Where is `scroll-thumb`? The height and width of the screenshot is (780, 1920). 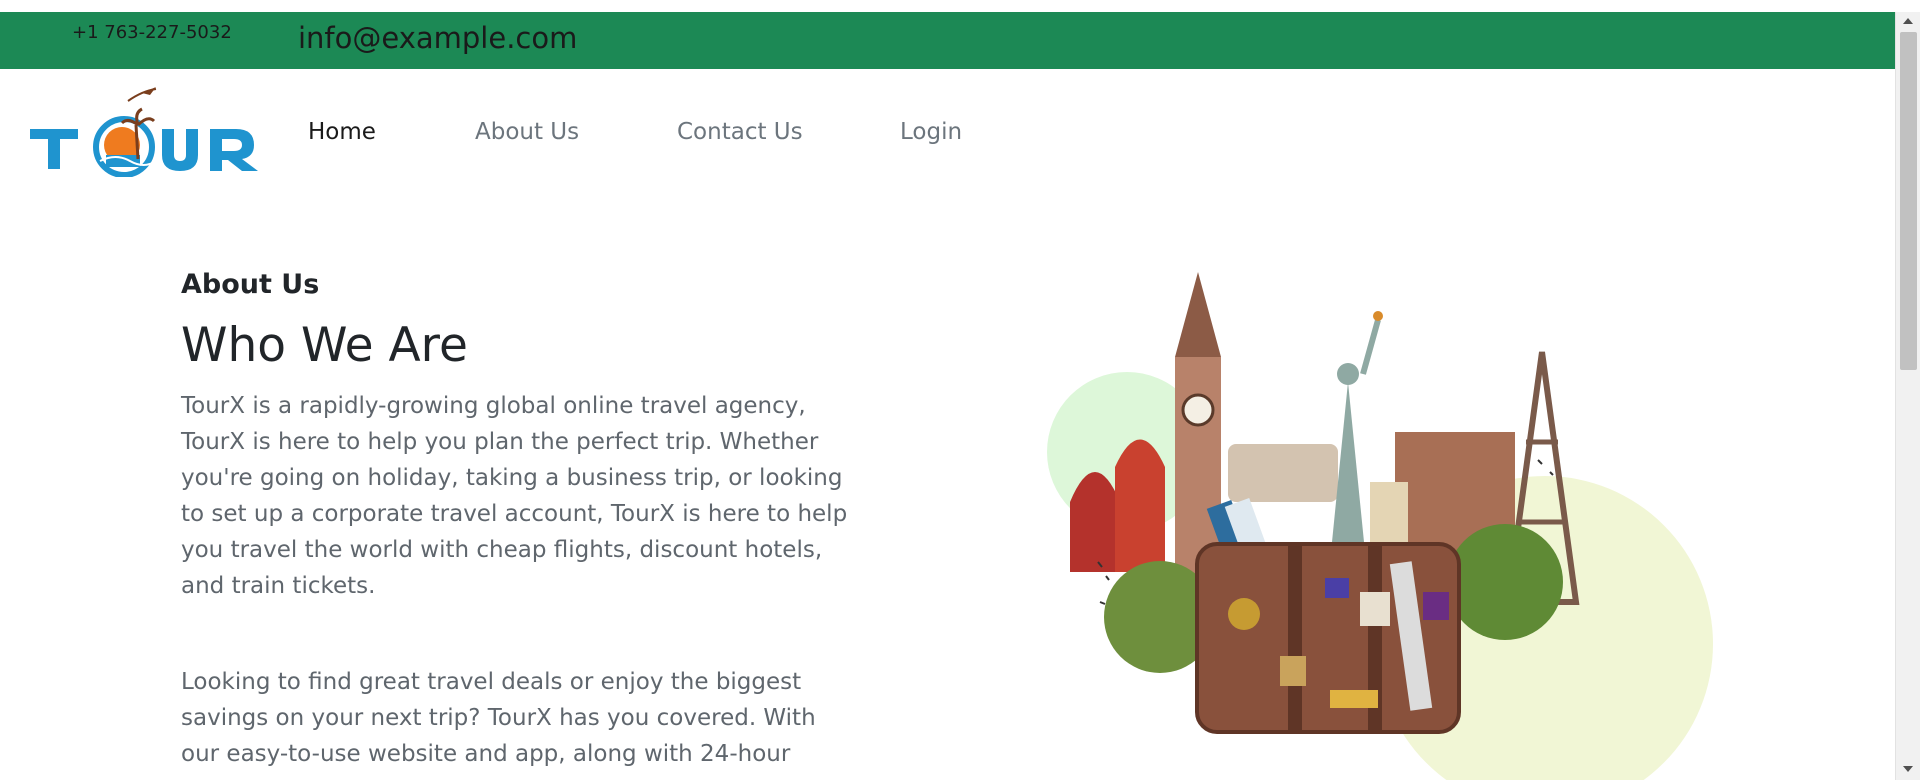
scroll-thumb is located at coordinates (1908, 201).